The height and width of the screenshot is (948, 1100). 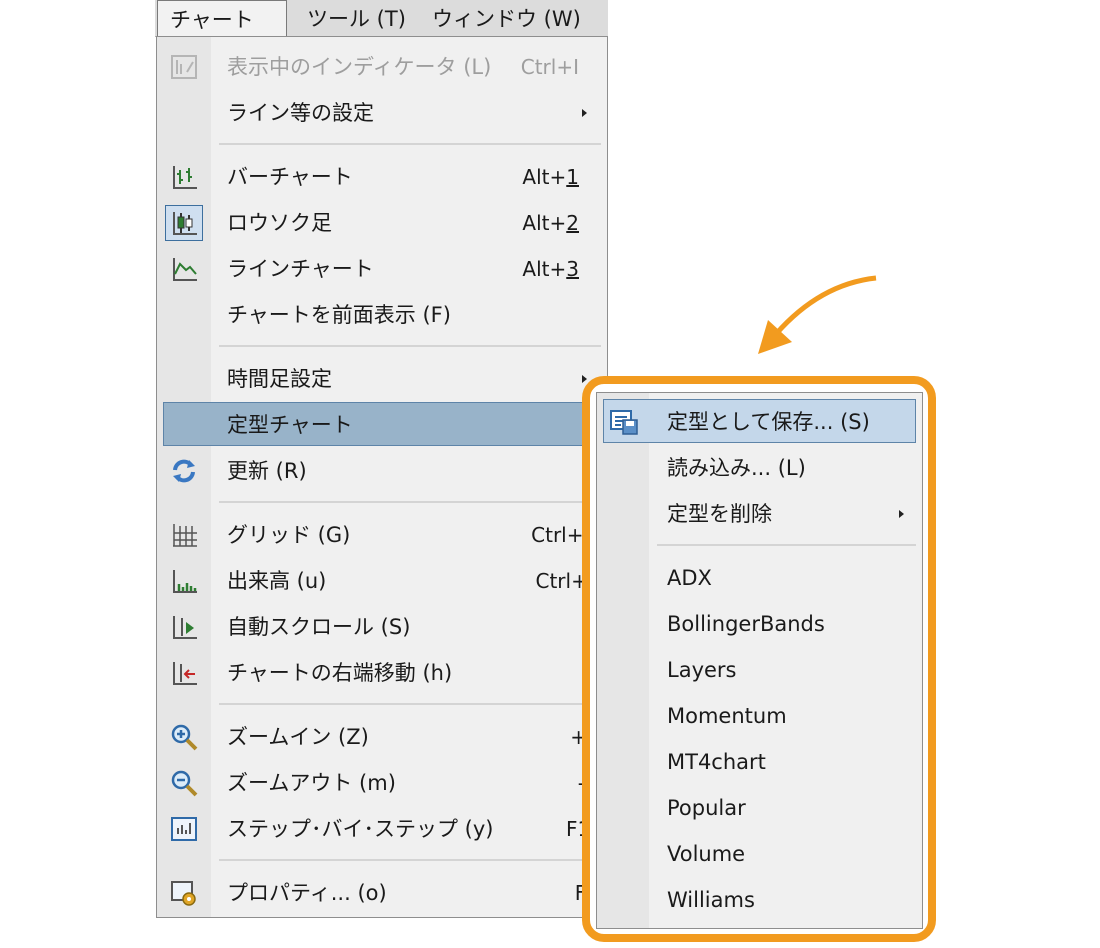 What do you see at coordinates (319, 627) in the screenshot?
I see `menu-item-label: 自動スクロール (S)` at bounding box center [319, 627].